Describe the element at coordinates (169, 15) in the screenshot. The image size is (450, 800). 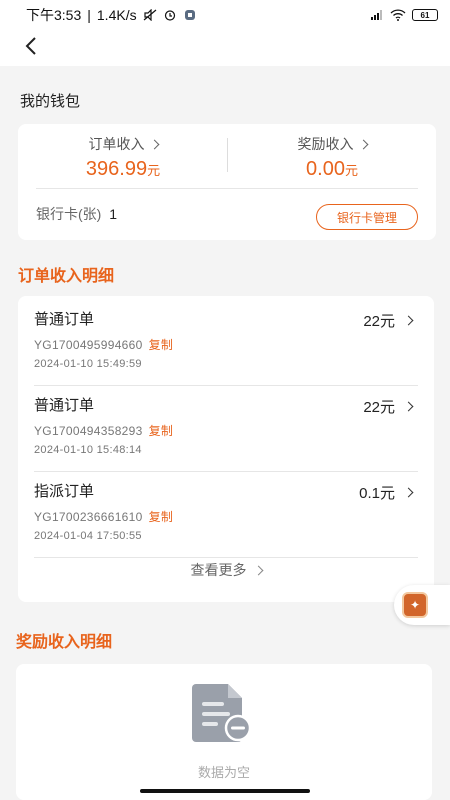
I see `alarm-icon` at that location.